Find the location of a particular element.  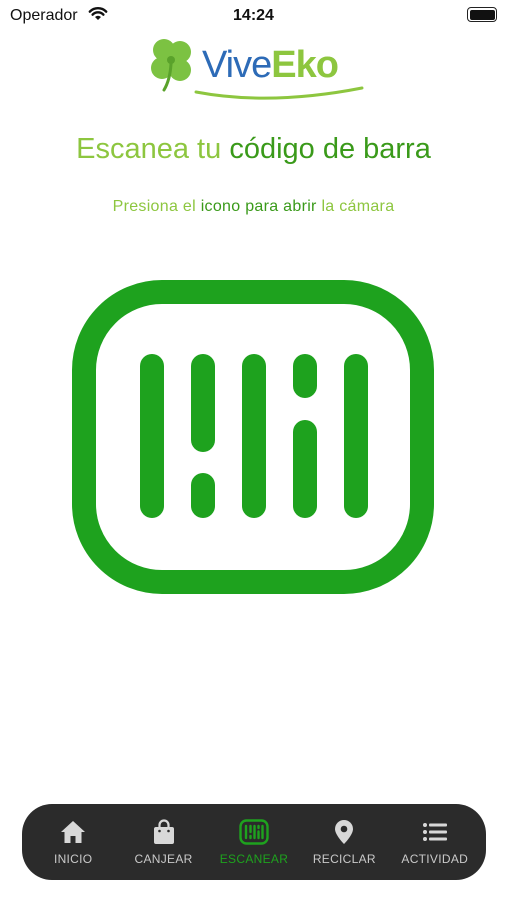

title-light: Escanea tu is located at coordinates (149, 149).